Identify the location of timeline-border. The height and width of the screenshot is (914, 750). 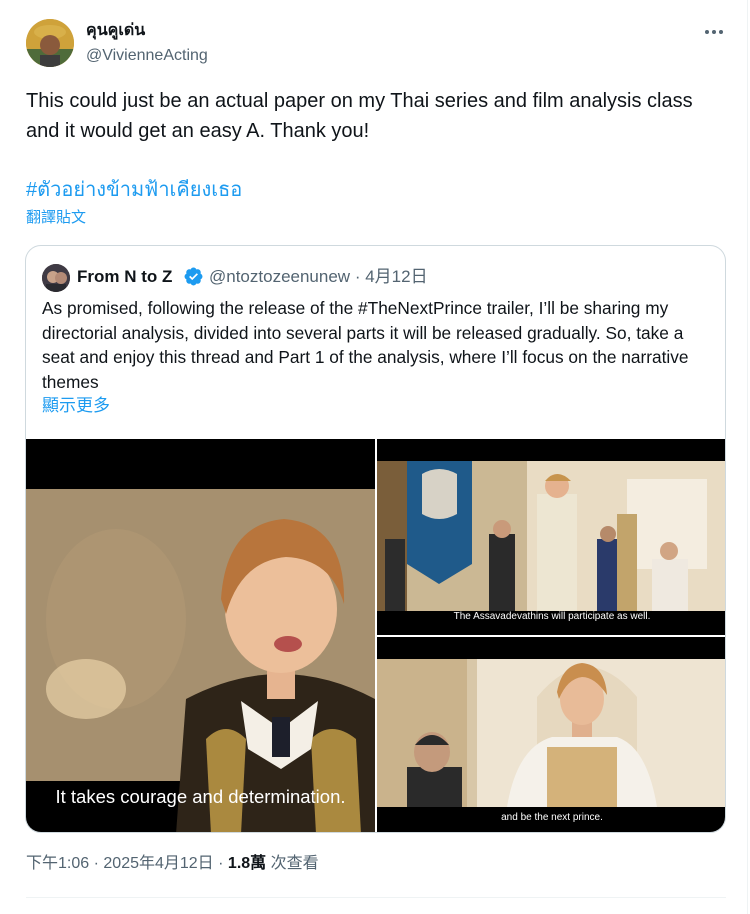
(747, 457).